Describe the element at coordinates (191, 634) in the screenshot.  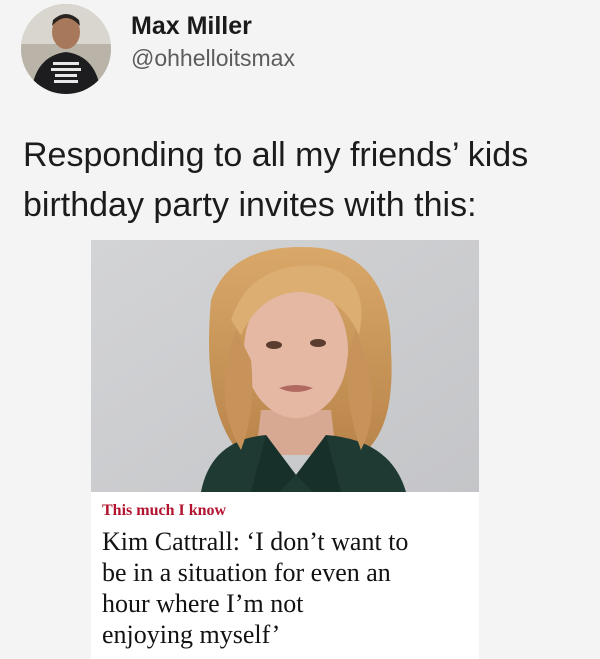
I see `headline-line: enjoying myself’` at that location.